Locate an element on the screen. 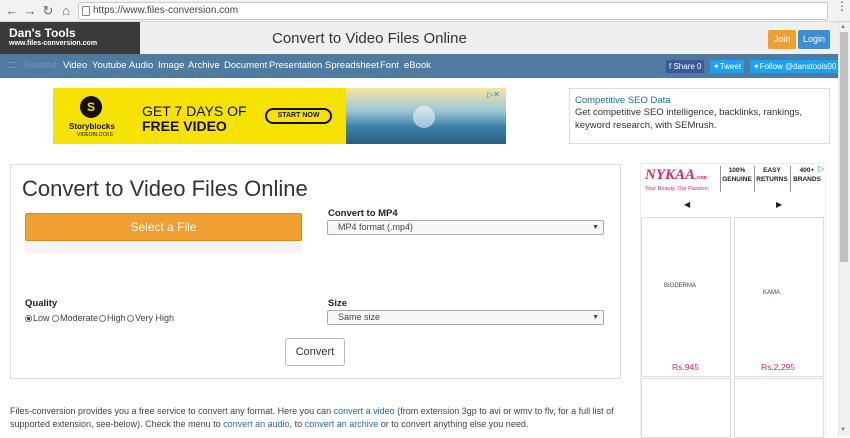  tweet-label: Tweet is located at coordinates (730, 66).